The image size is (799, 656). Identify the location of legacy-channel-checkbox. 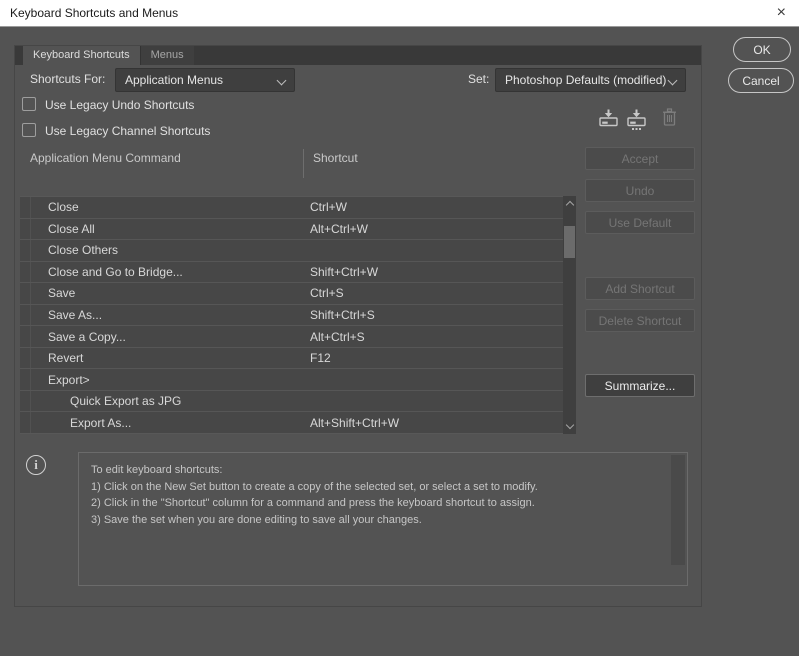
(29, 130).